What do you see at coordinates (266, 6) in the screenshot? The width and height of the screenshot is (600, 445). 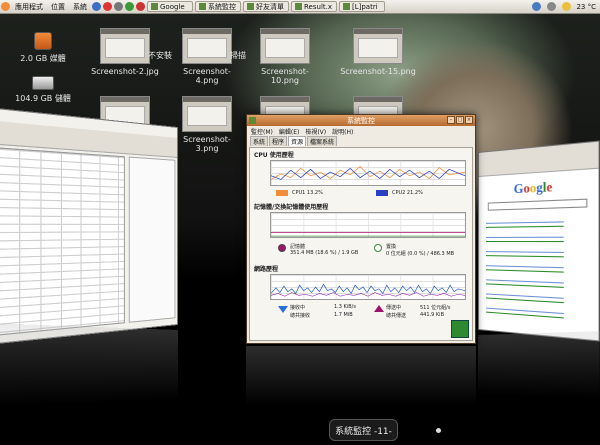 I see `taskbar-item-buddy-list: 好友清單` at bounding box center [266, 6].